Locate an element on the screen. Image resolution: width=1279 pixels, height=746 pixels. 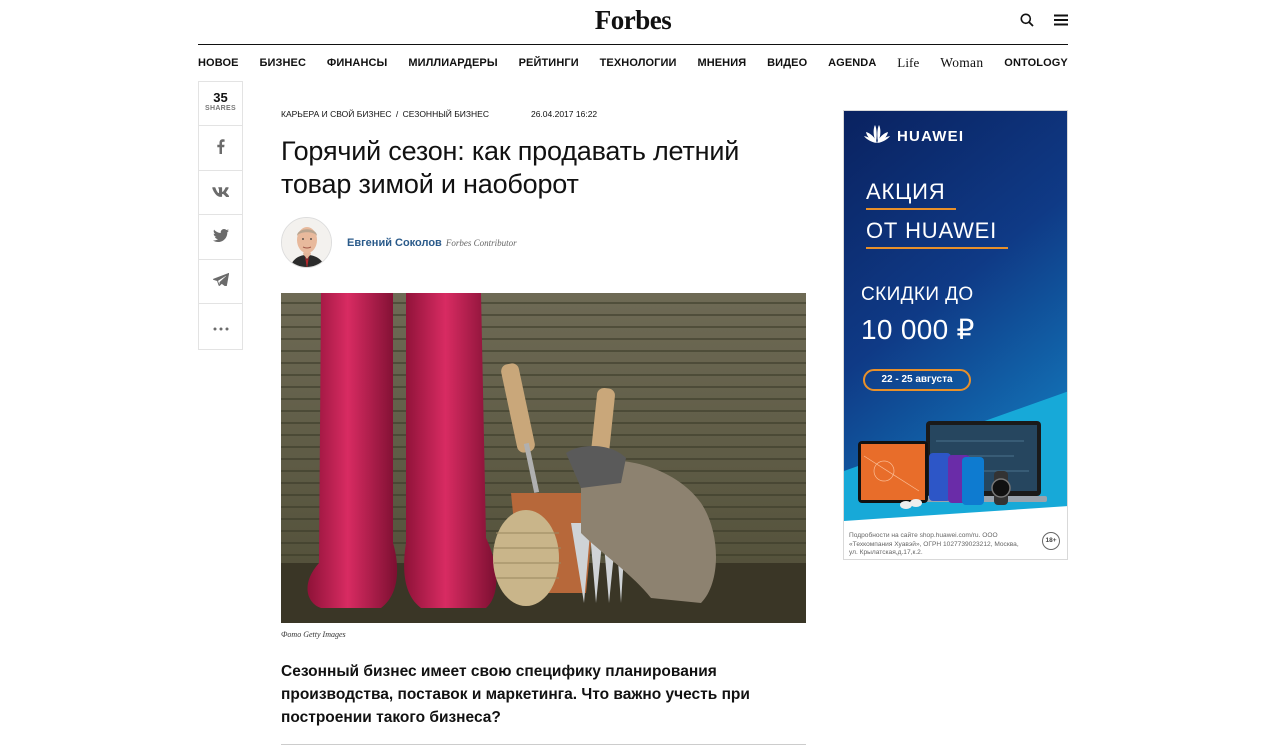
share-telegram-button is located at coordinates (220, 282).